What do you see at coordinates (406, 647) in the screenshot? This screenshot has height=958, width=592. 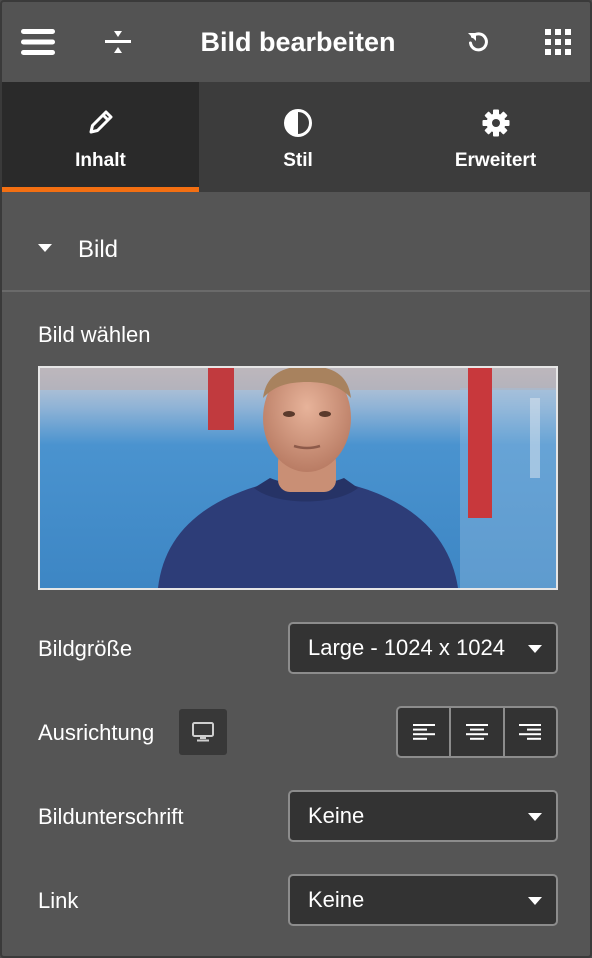 I see `image-size-value: Large - 1024 x 1024` at bounding box center [406, 647].